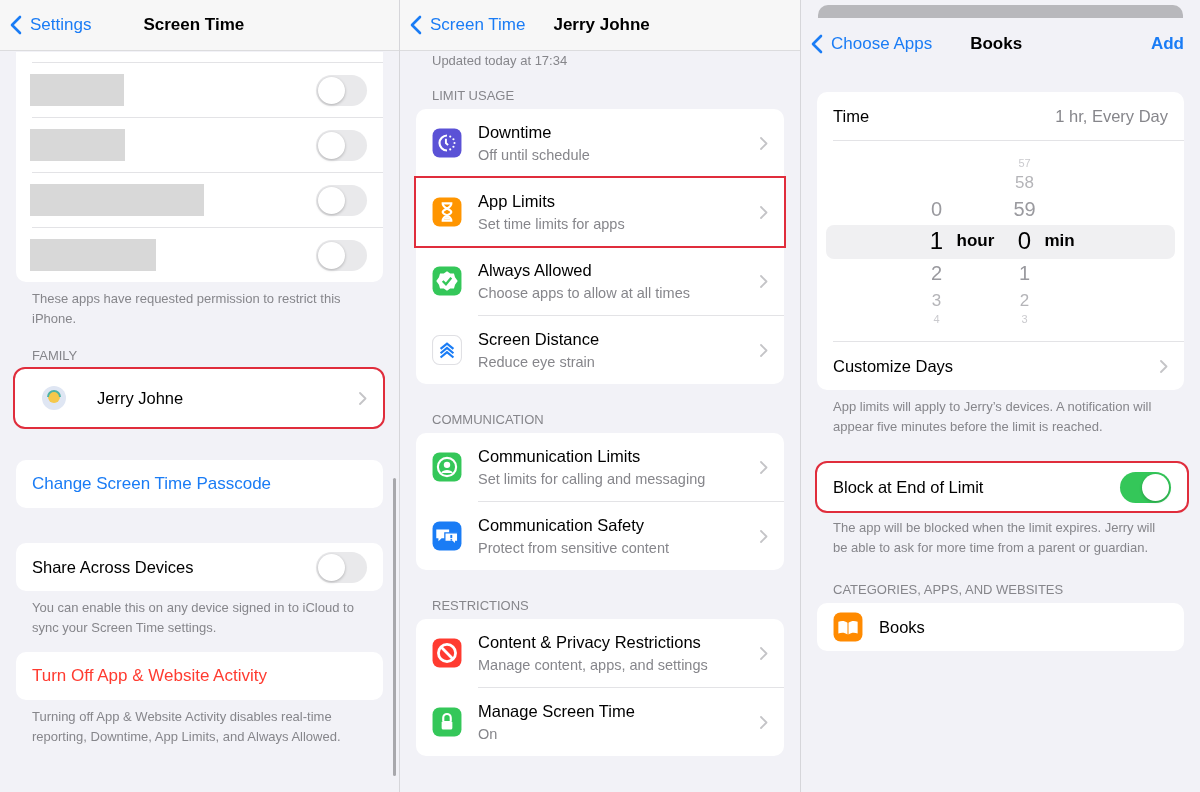 This screenshot has height=792, width=1200. What do you see at coordinates (1059, 241) in the screenshot?
I see `picker-unit: min` at bounding box center [1059, 241].